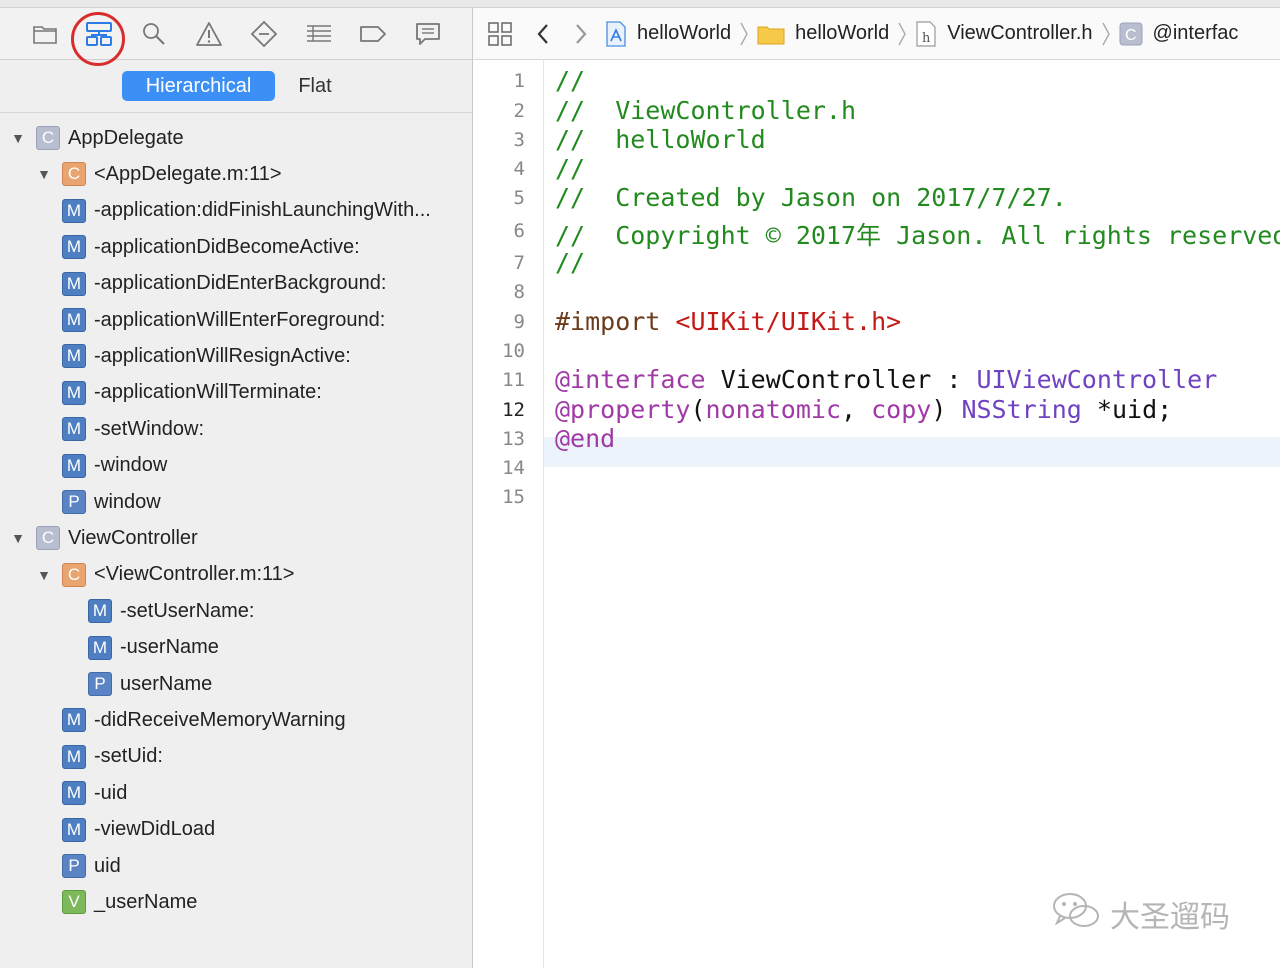 The image size is (1280, 968). What do you see at coordinates (227, 246) in the screenshot?
I see `tree-row-label: -applicationDidBecomeActive:` at bounding box center [227, 246].